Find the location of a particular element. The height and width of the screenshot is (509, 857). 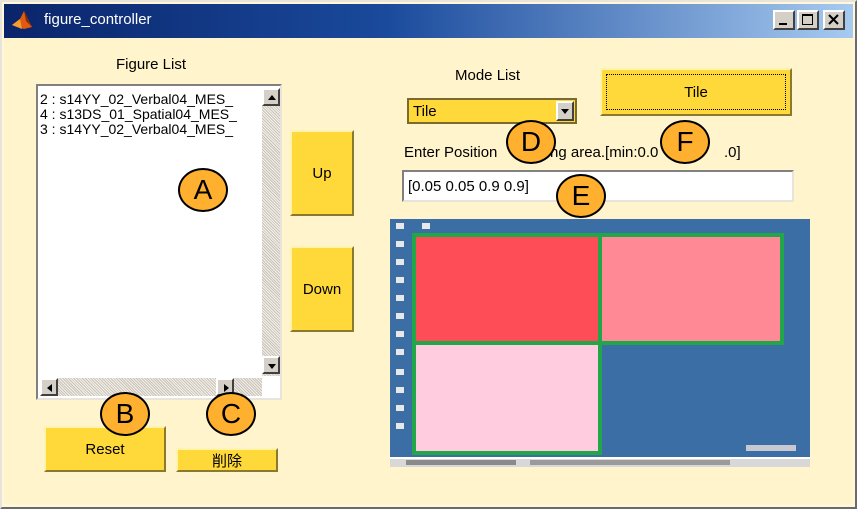

scroll-down-button is located at coordinates (271, 365).